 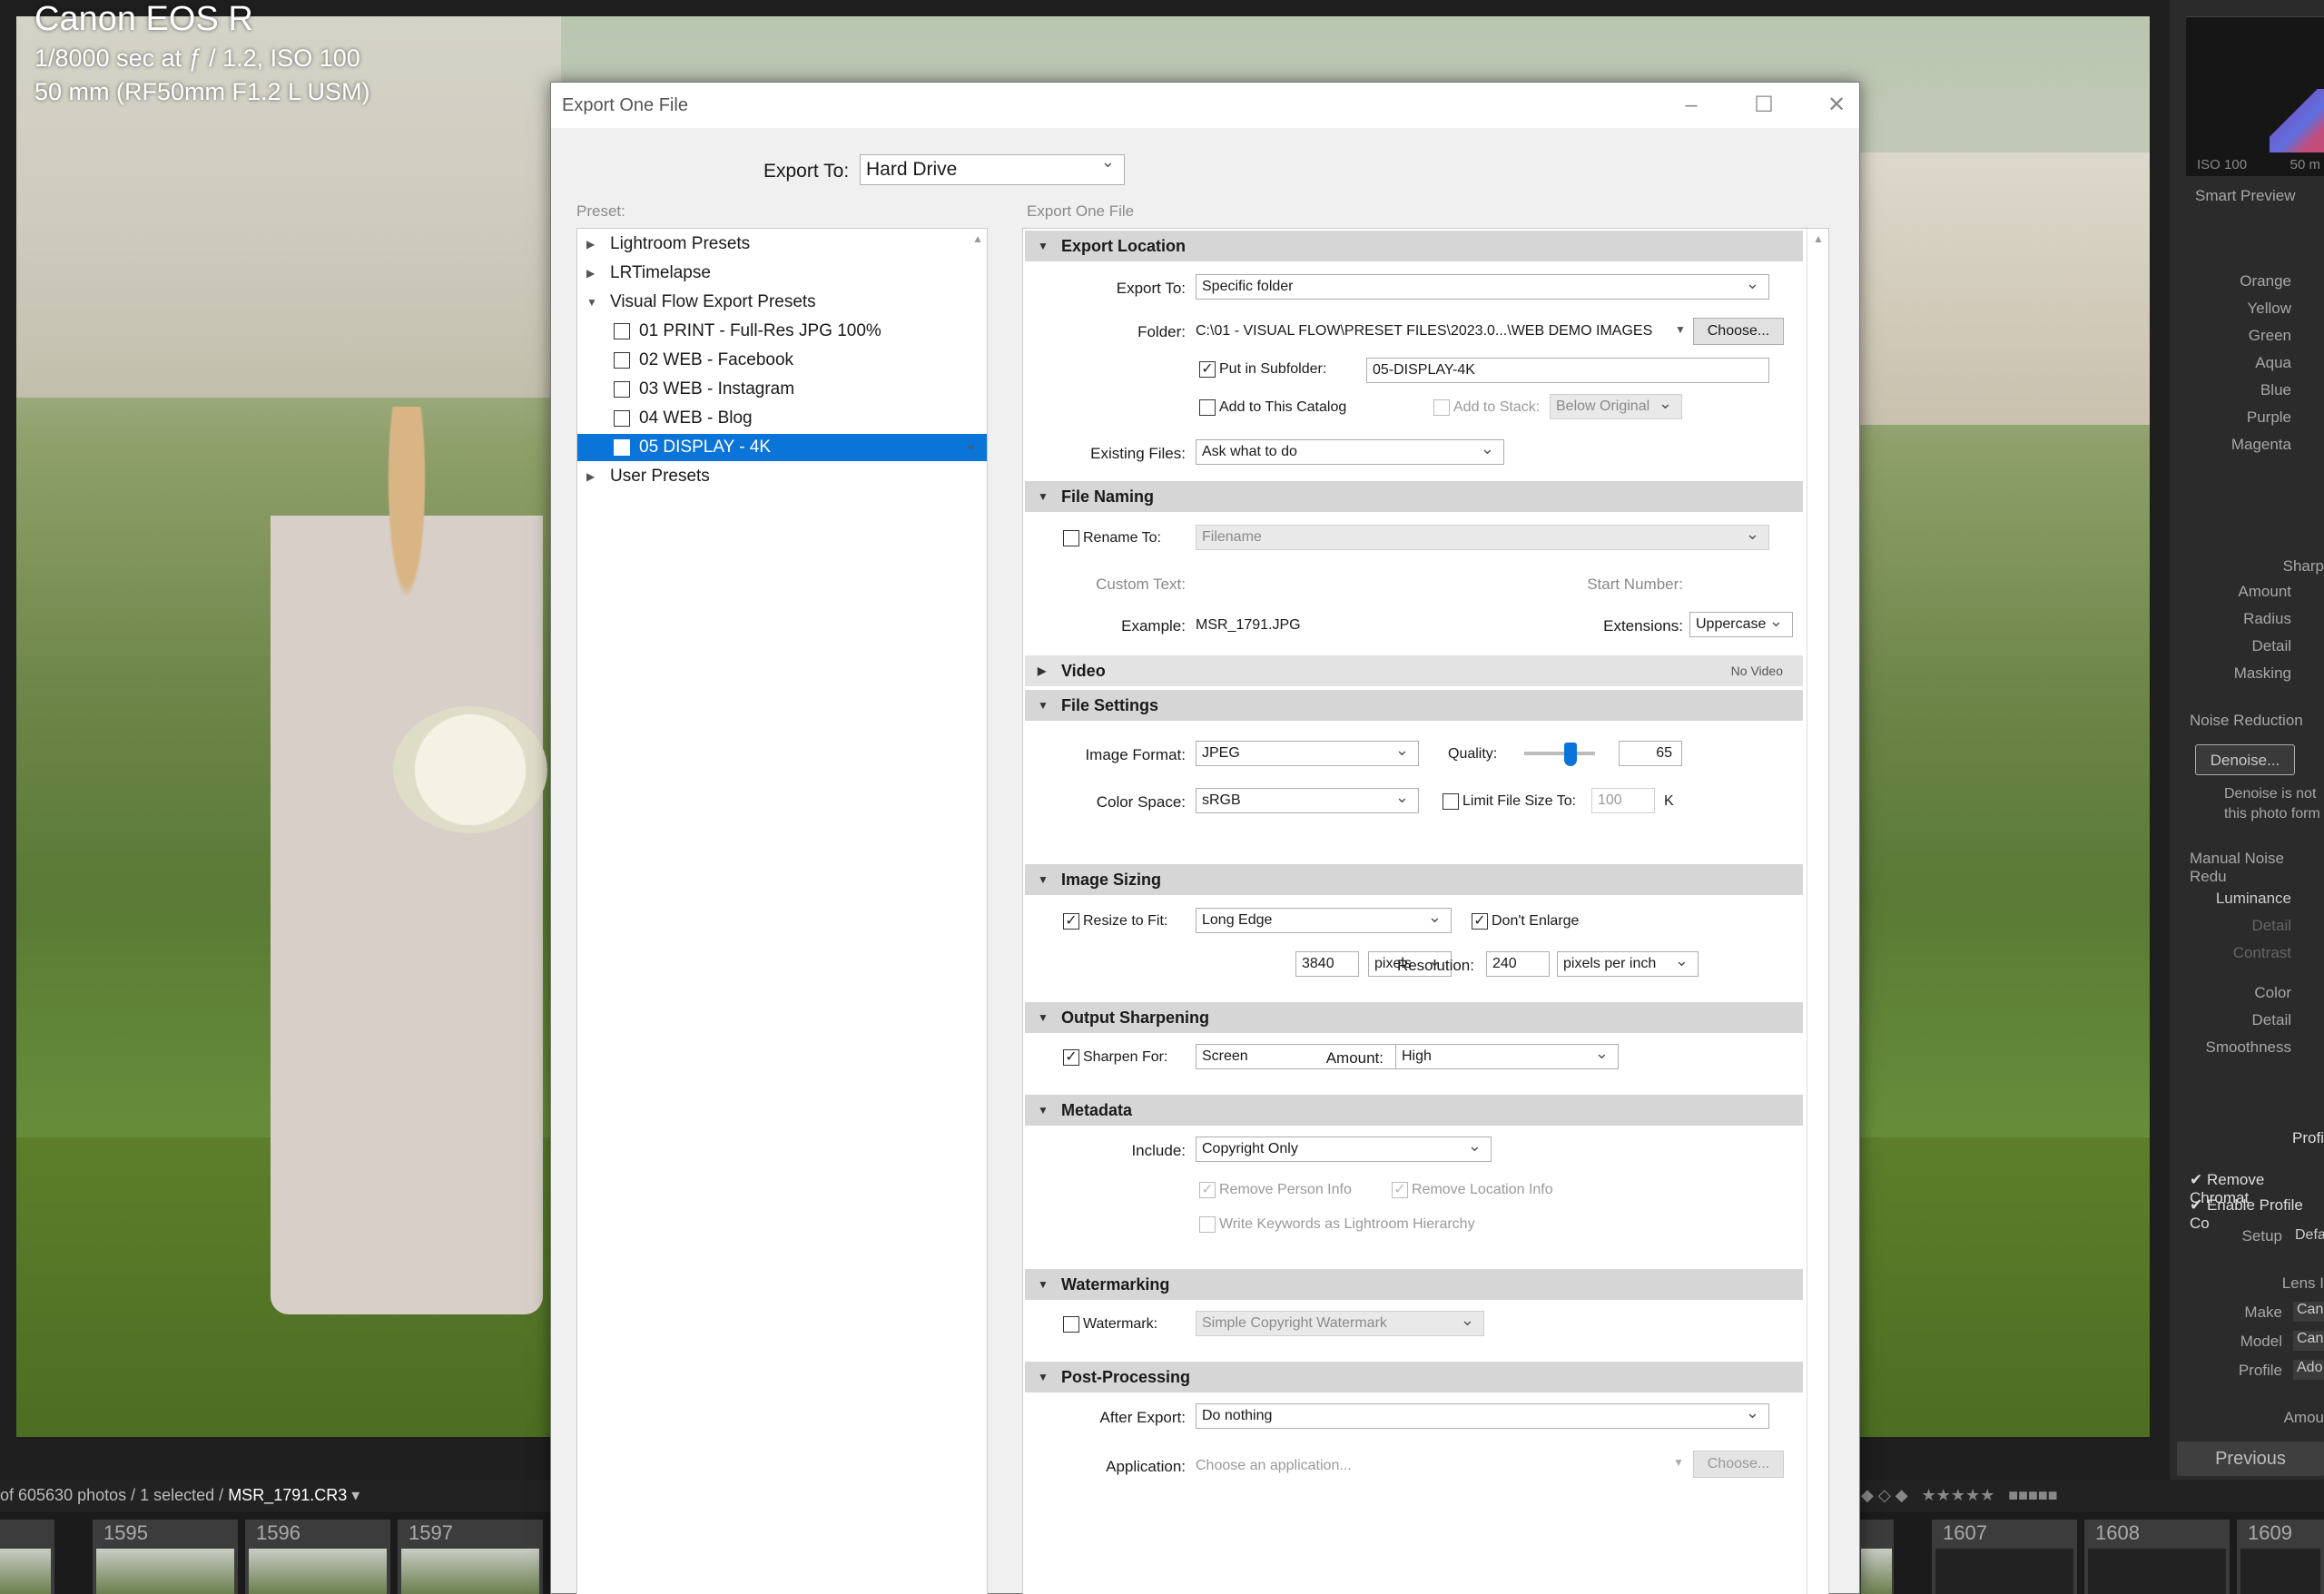 What do you see at coordinates (1482, 536) in the screenshot?
I see `rename-template-select: Filename` at bounding box center [1482, 536].